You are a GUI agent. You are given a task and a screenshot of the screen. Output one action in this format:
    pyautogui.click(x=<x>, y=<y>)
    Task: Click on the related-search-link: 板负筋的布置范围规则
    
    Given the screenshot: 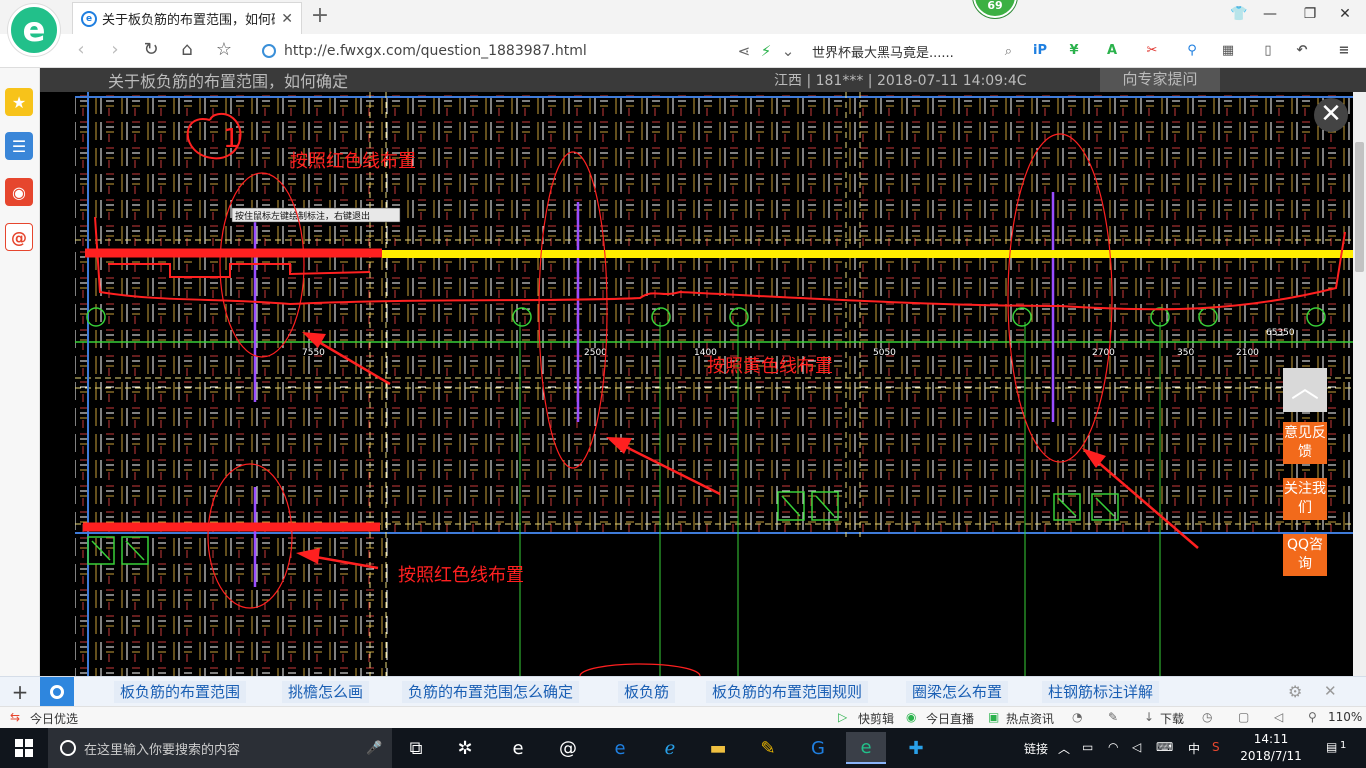 What is the action you would take?
    pyautogui.click(x=787, y=692)
    